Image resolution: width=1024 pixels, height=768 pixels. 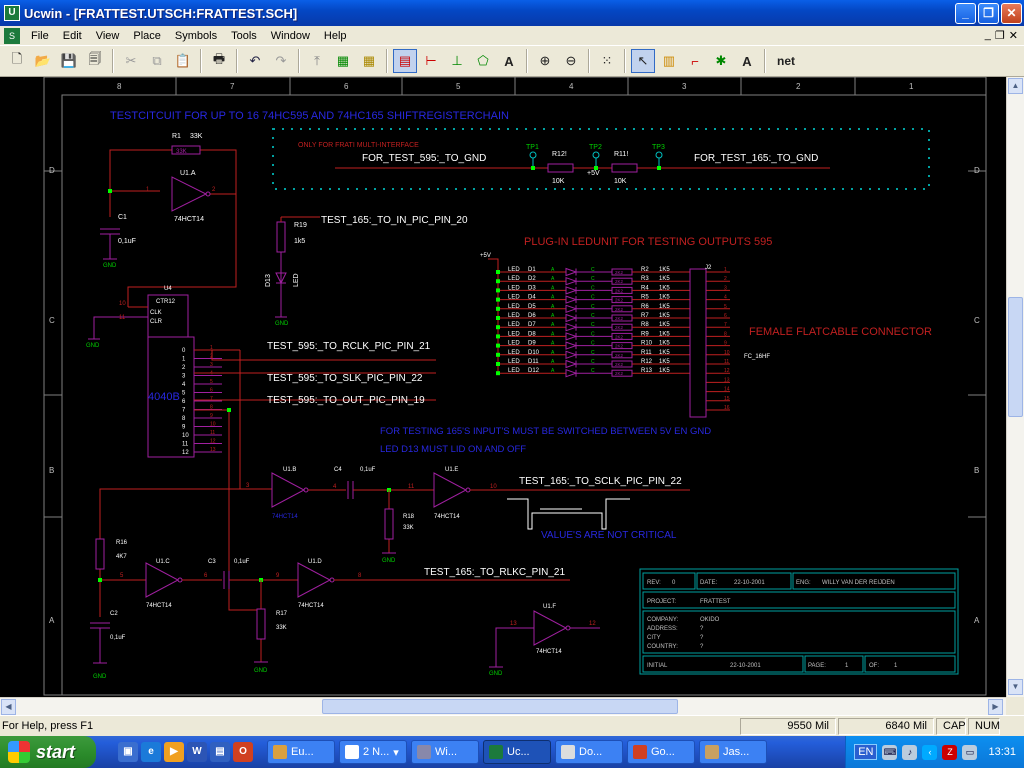 I want to click on internet-explorer-icon: e, so click(x=151, y=752).